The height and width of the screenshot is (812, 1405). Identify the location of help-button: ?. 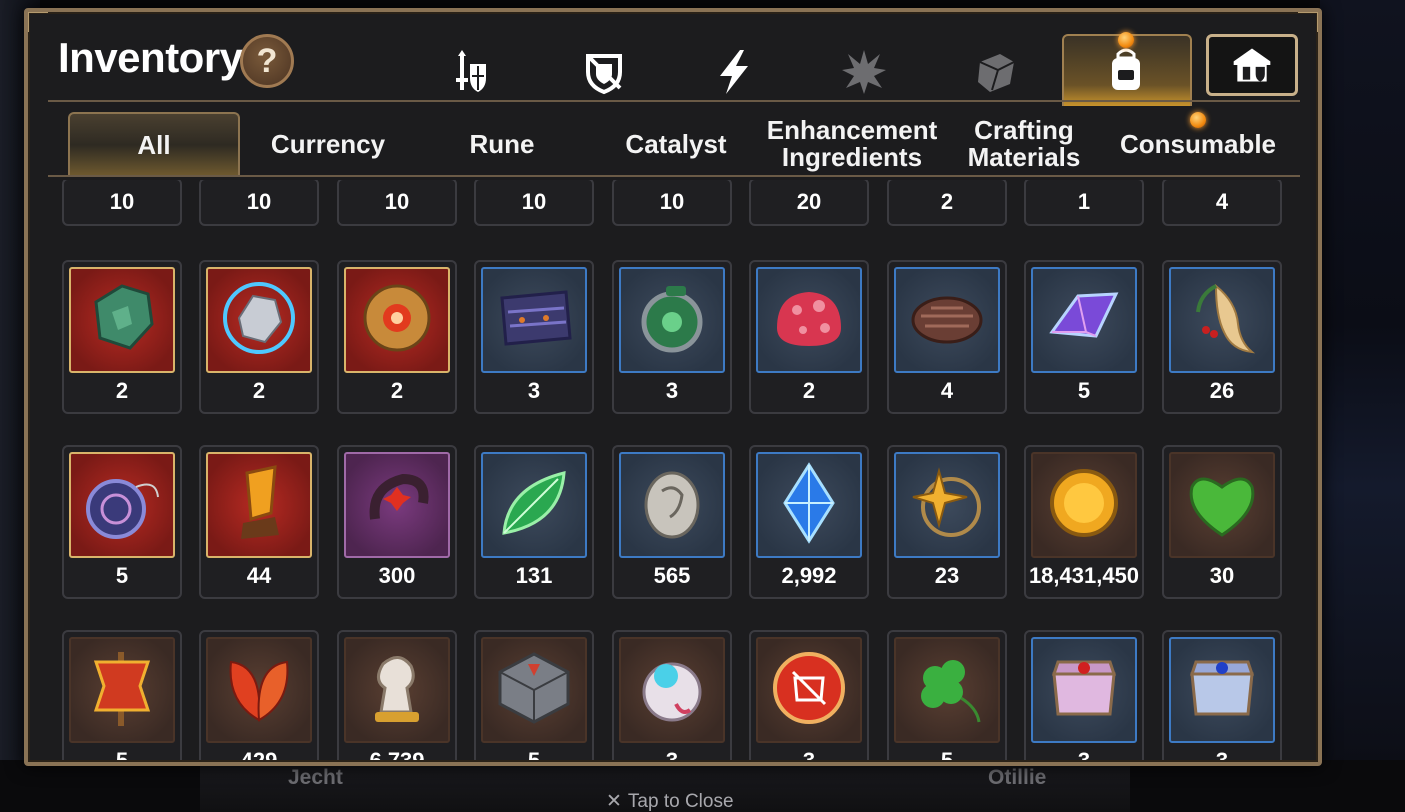
(267, 61).